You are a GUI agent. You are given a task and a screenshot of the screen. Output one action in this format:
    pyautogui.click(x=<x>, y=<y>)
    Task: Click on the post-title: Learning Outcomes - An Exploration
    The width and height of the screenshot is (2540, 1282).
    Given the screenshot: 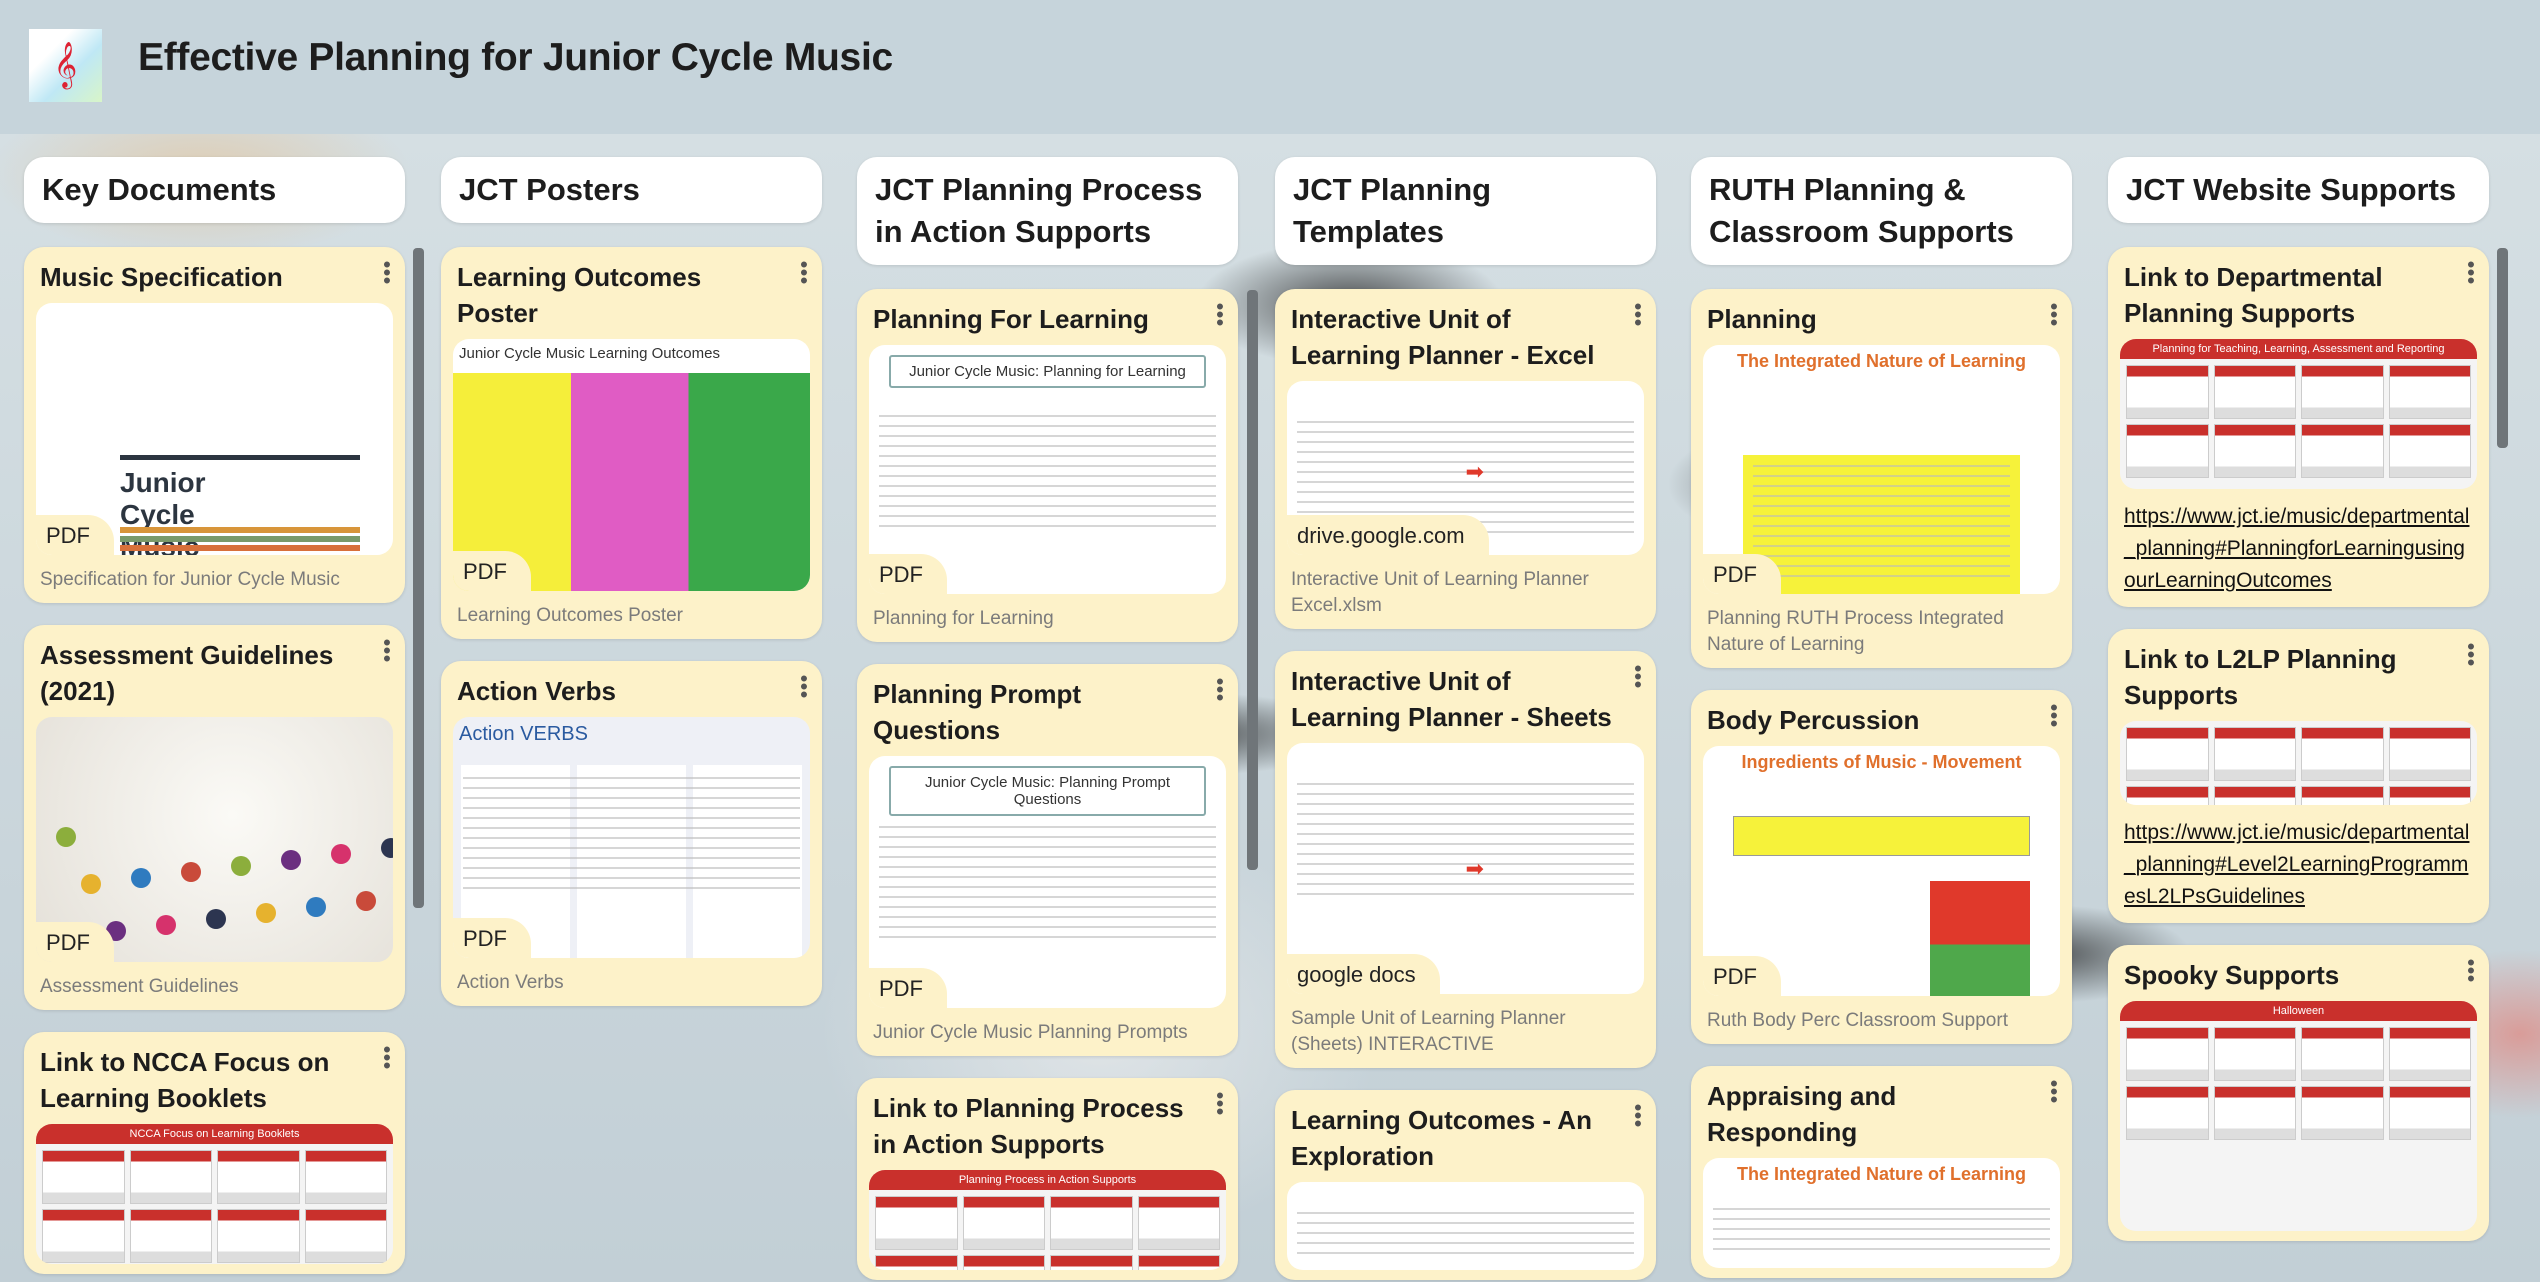 What is the action you would take?
    pyautogui.click(x=1441, y=1138)
    